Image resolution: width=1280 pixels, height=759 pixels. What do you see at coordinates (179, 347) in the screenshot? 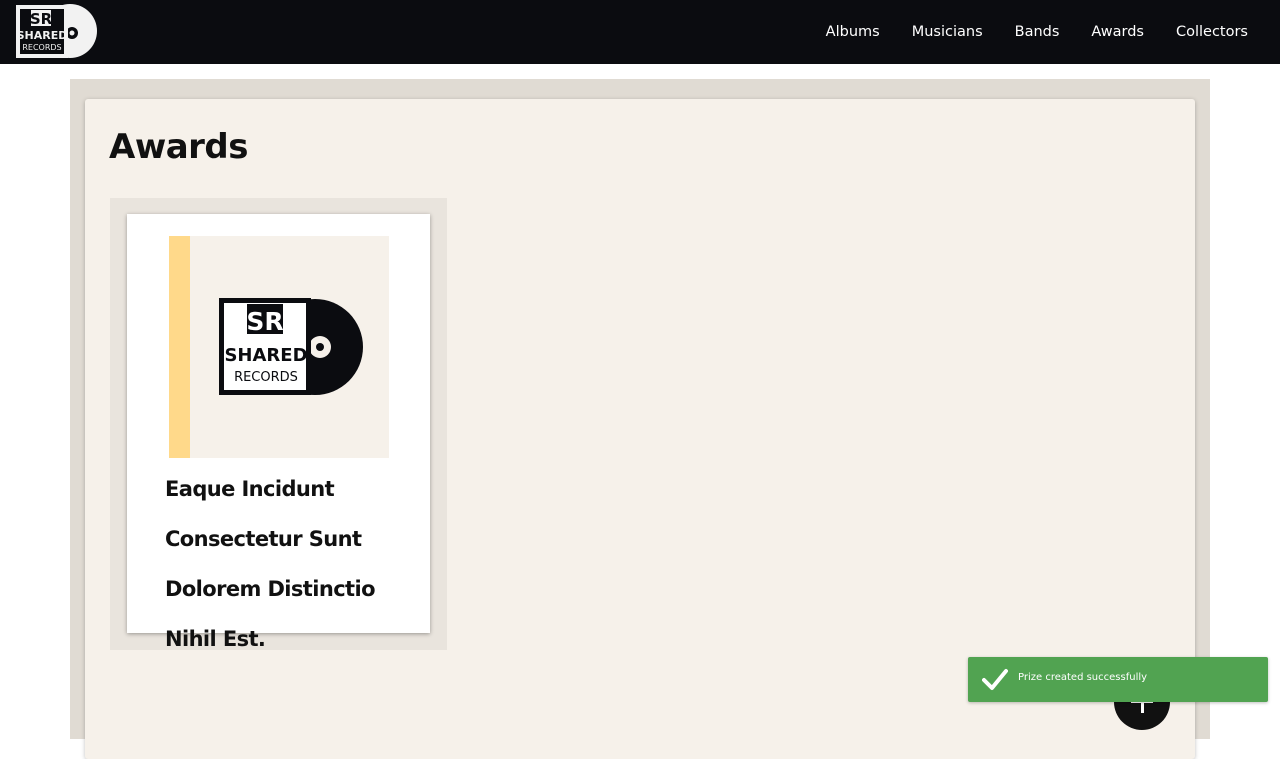
I see `accent-stripe` at bounding box center [179, 347].